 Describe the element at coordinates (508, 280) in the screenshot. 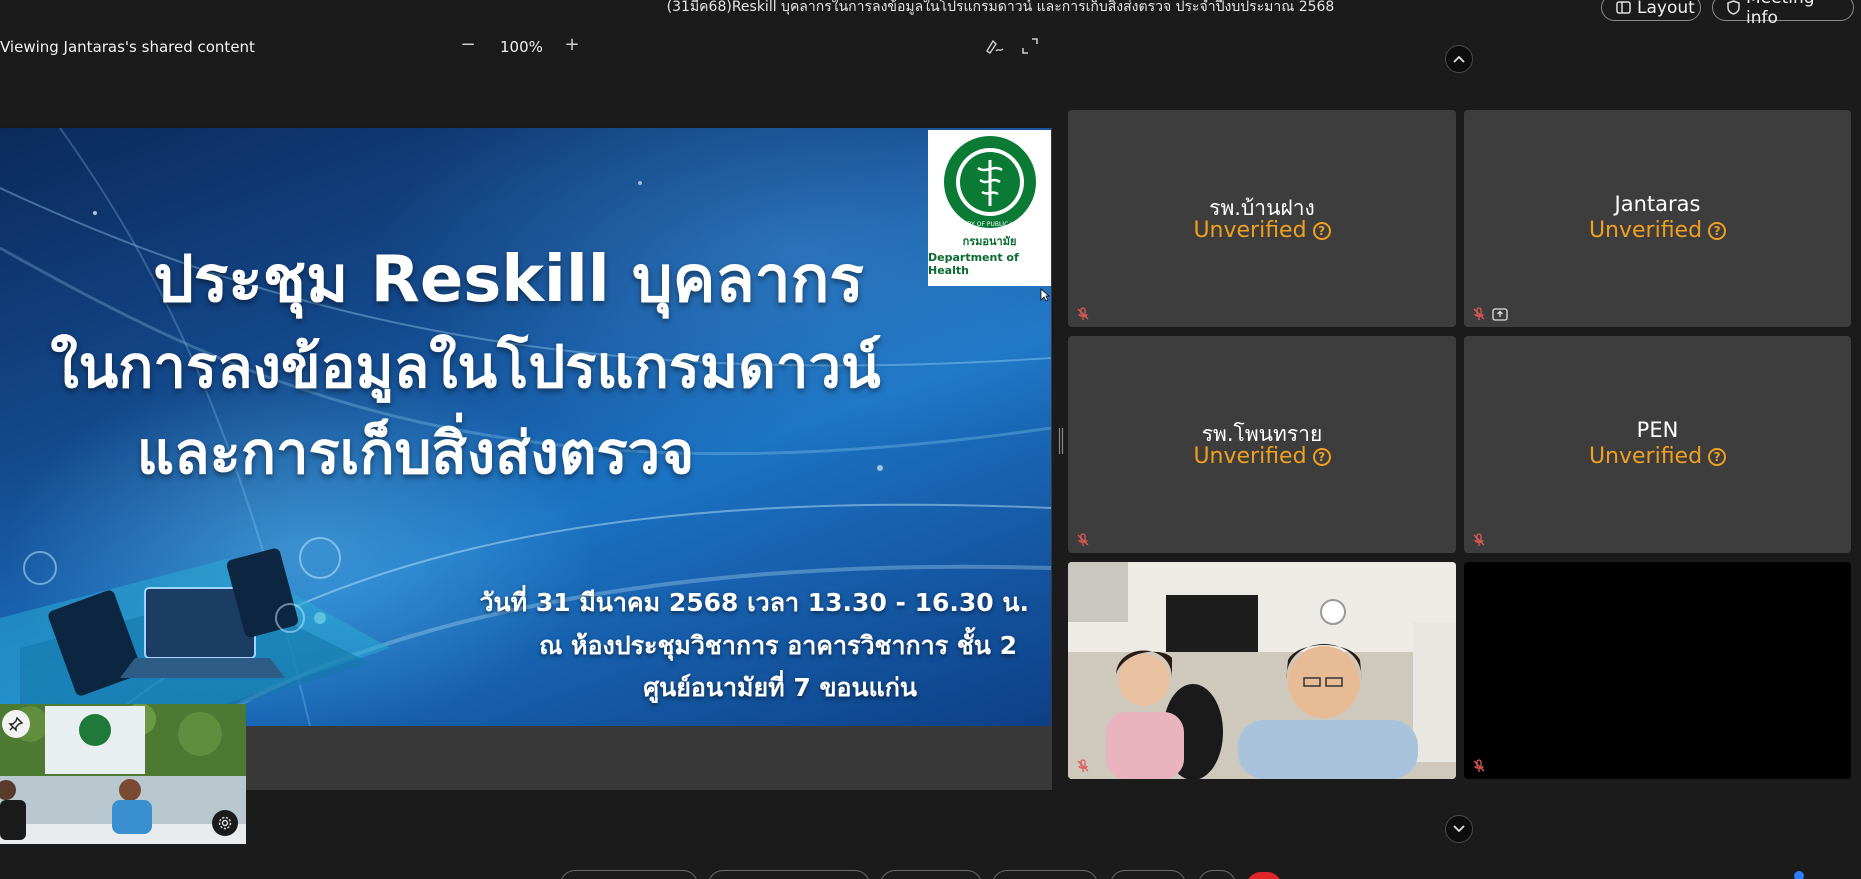

I see `slide-heading-line-1: ประชุม Reskill บุคลากร` at that location.